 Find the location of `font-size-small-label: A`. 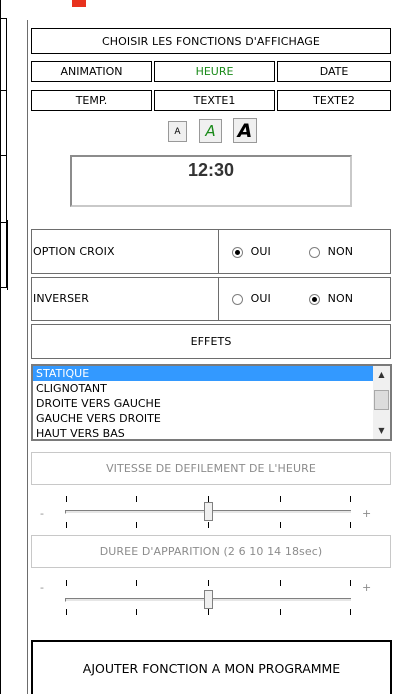

font-size-small-label: A is located at coordinates (177, 131).